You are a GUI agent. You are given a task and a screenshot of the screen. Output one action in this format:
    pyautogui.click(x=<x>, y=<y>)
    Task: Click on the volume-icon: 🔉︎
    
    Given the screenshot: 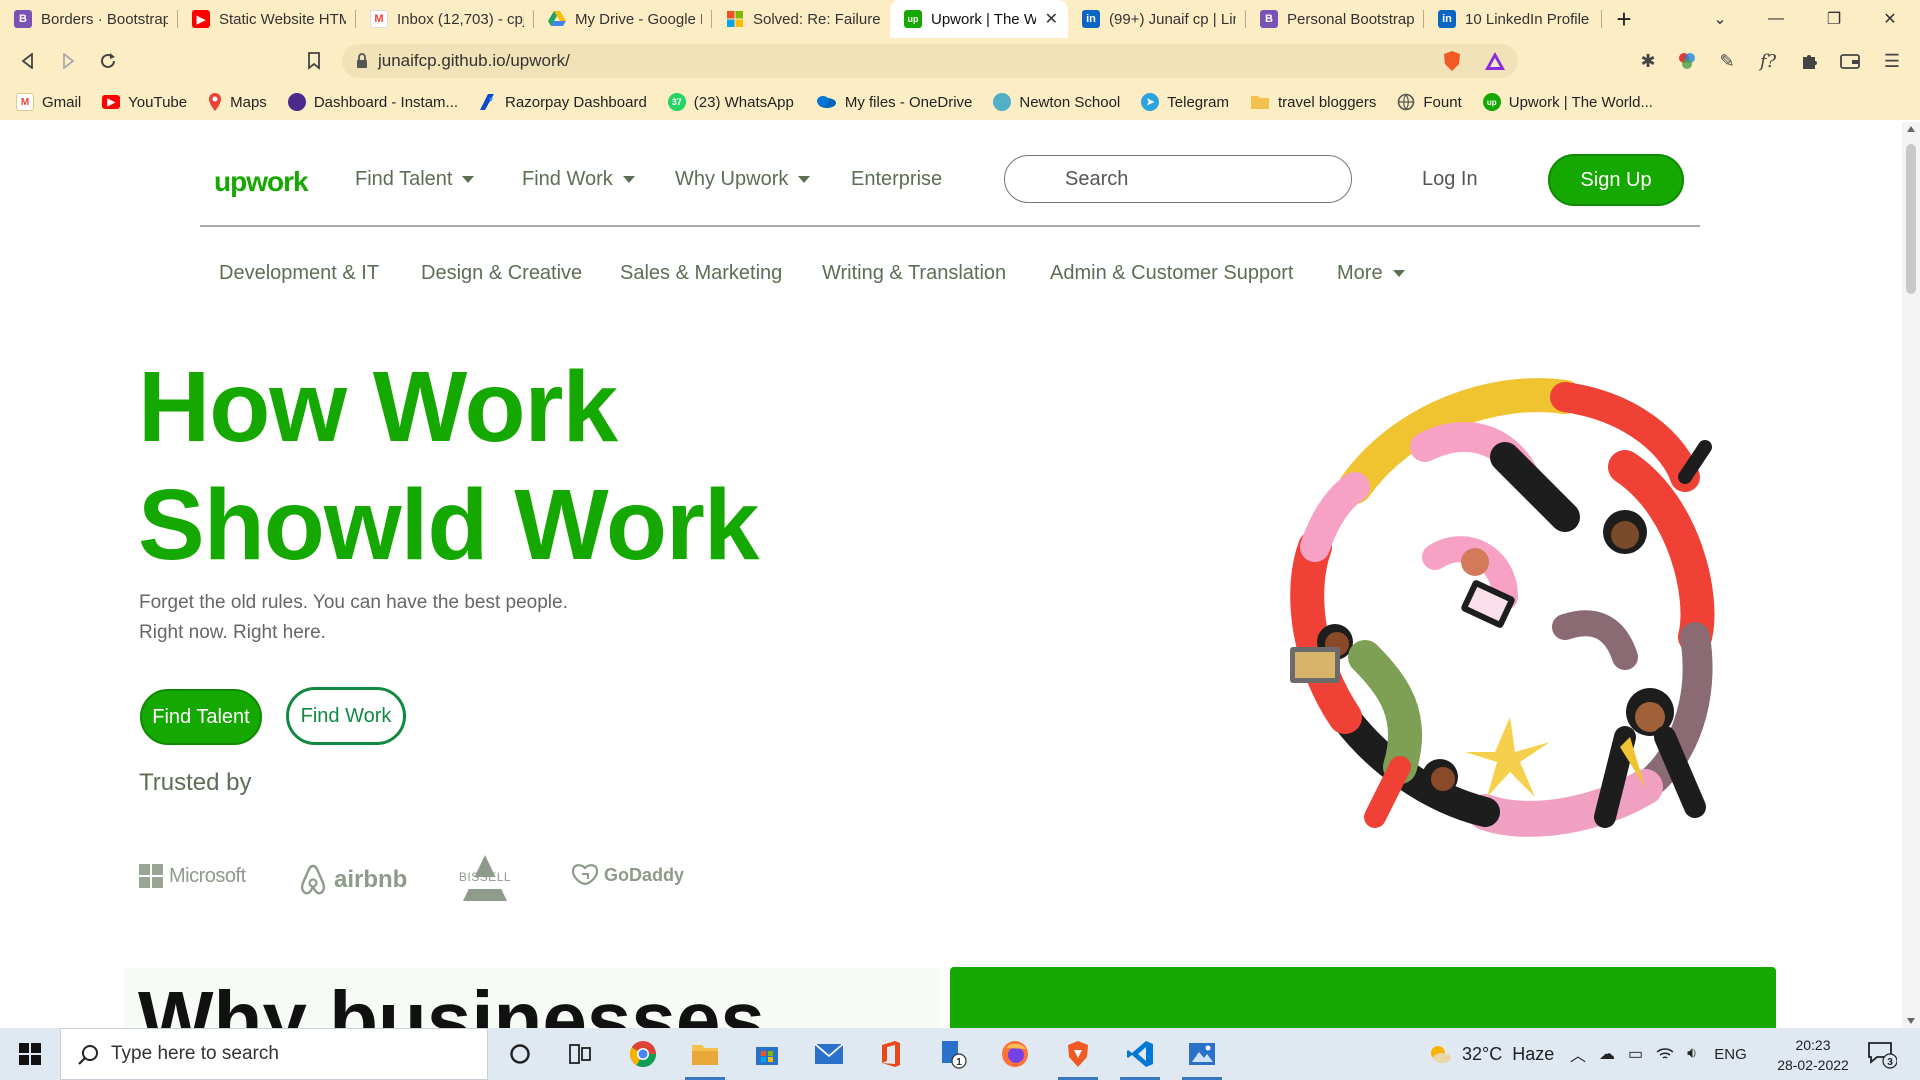 What is the action you would take?
    pyautogui.click(x=1692, y=1054)
    